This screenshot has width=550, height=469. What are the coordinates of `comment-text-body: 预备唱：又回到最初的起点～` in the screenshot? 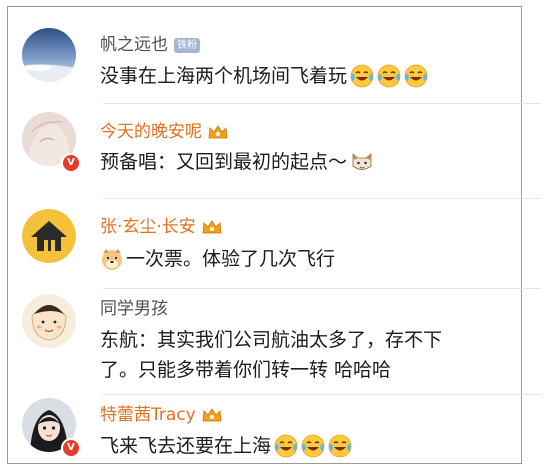 It's located at (224, 162).